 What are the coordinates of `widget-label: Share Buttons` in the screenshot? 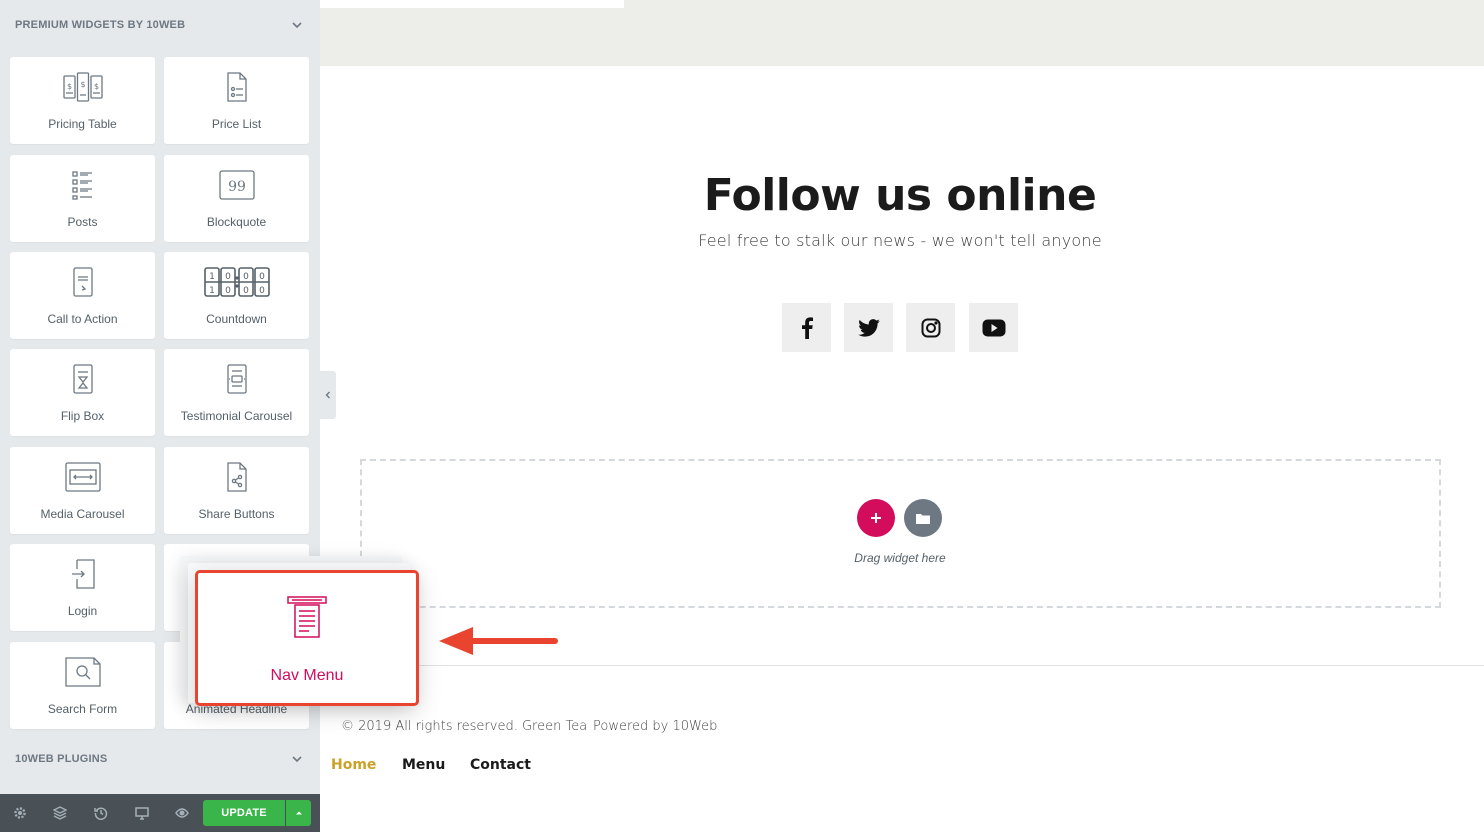 It's located at (236, 514).